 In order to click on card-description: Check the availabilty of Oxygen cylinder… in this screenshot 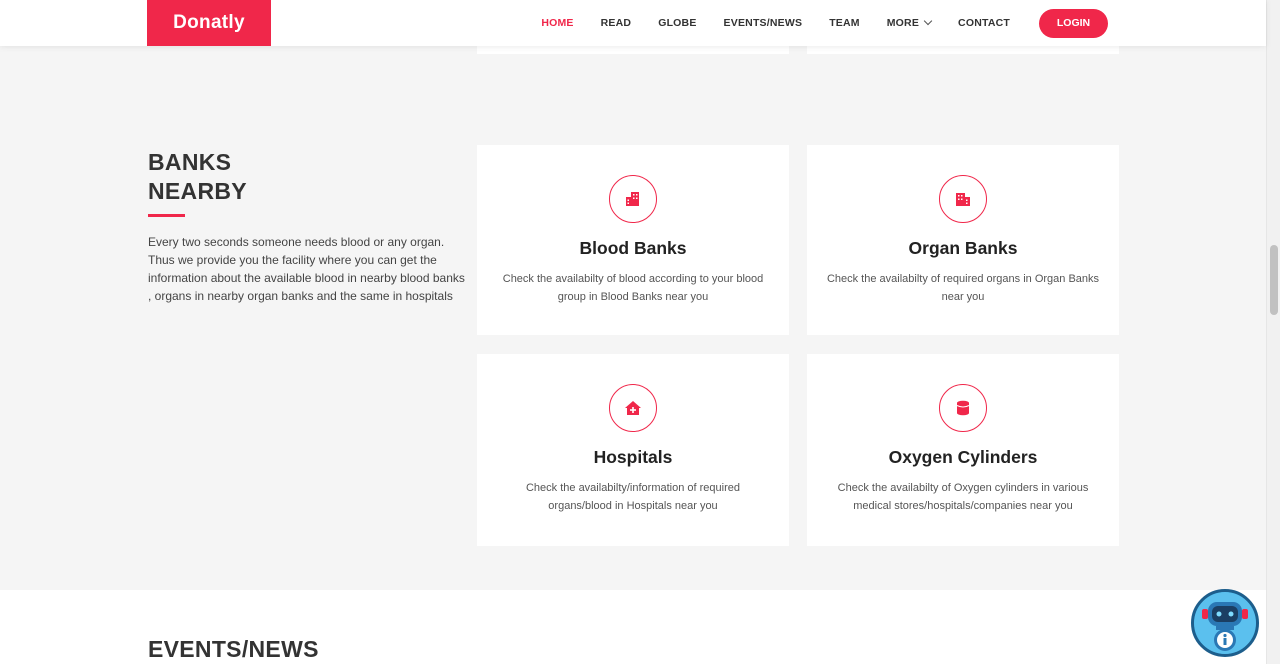, I will do `click(963, 497)`.